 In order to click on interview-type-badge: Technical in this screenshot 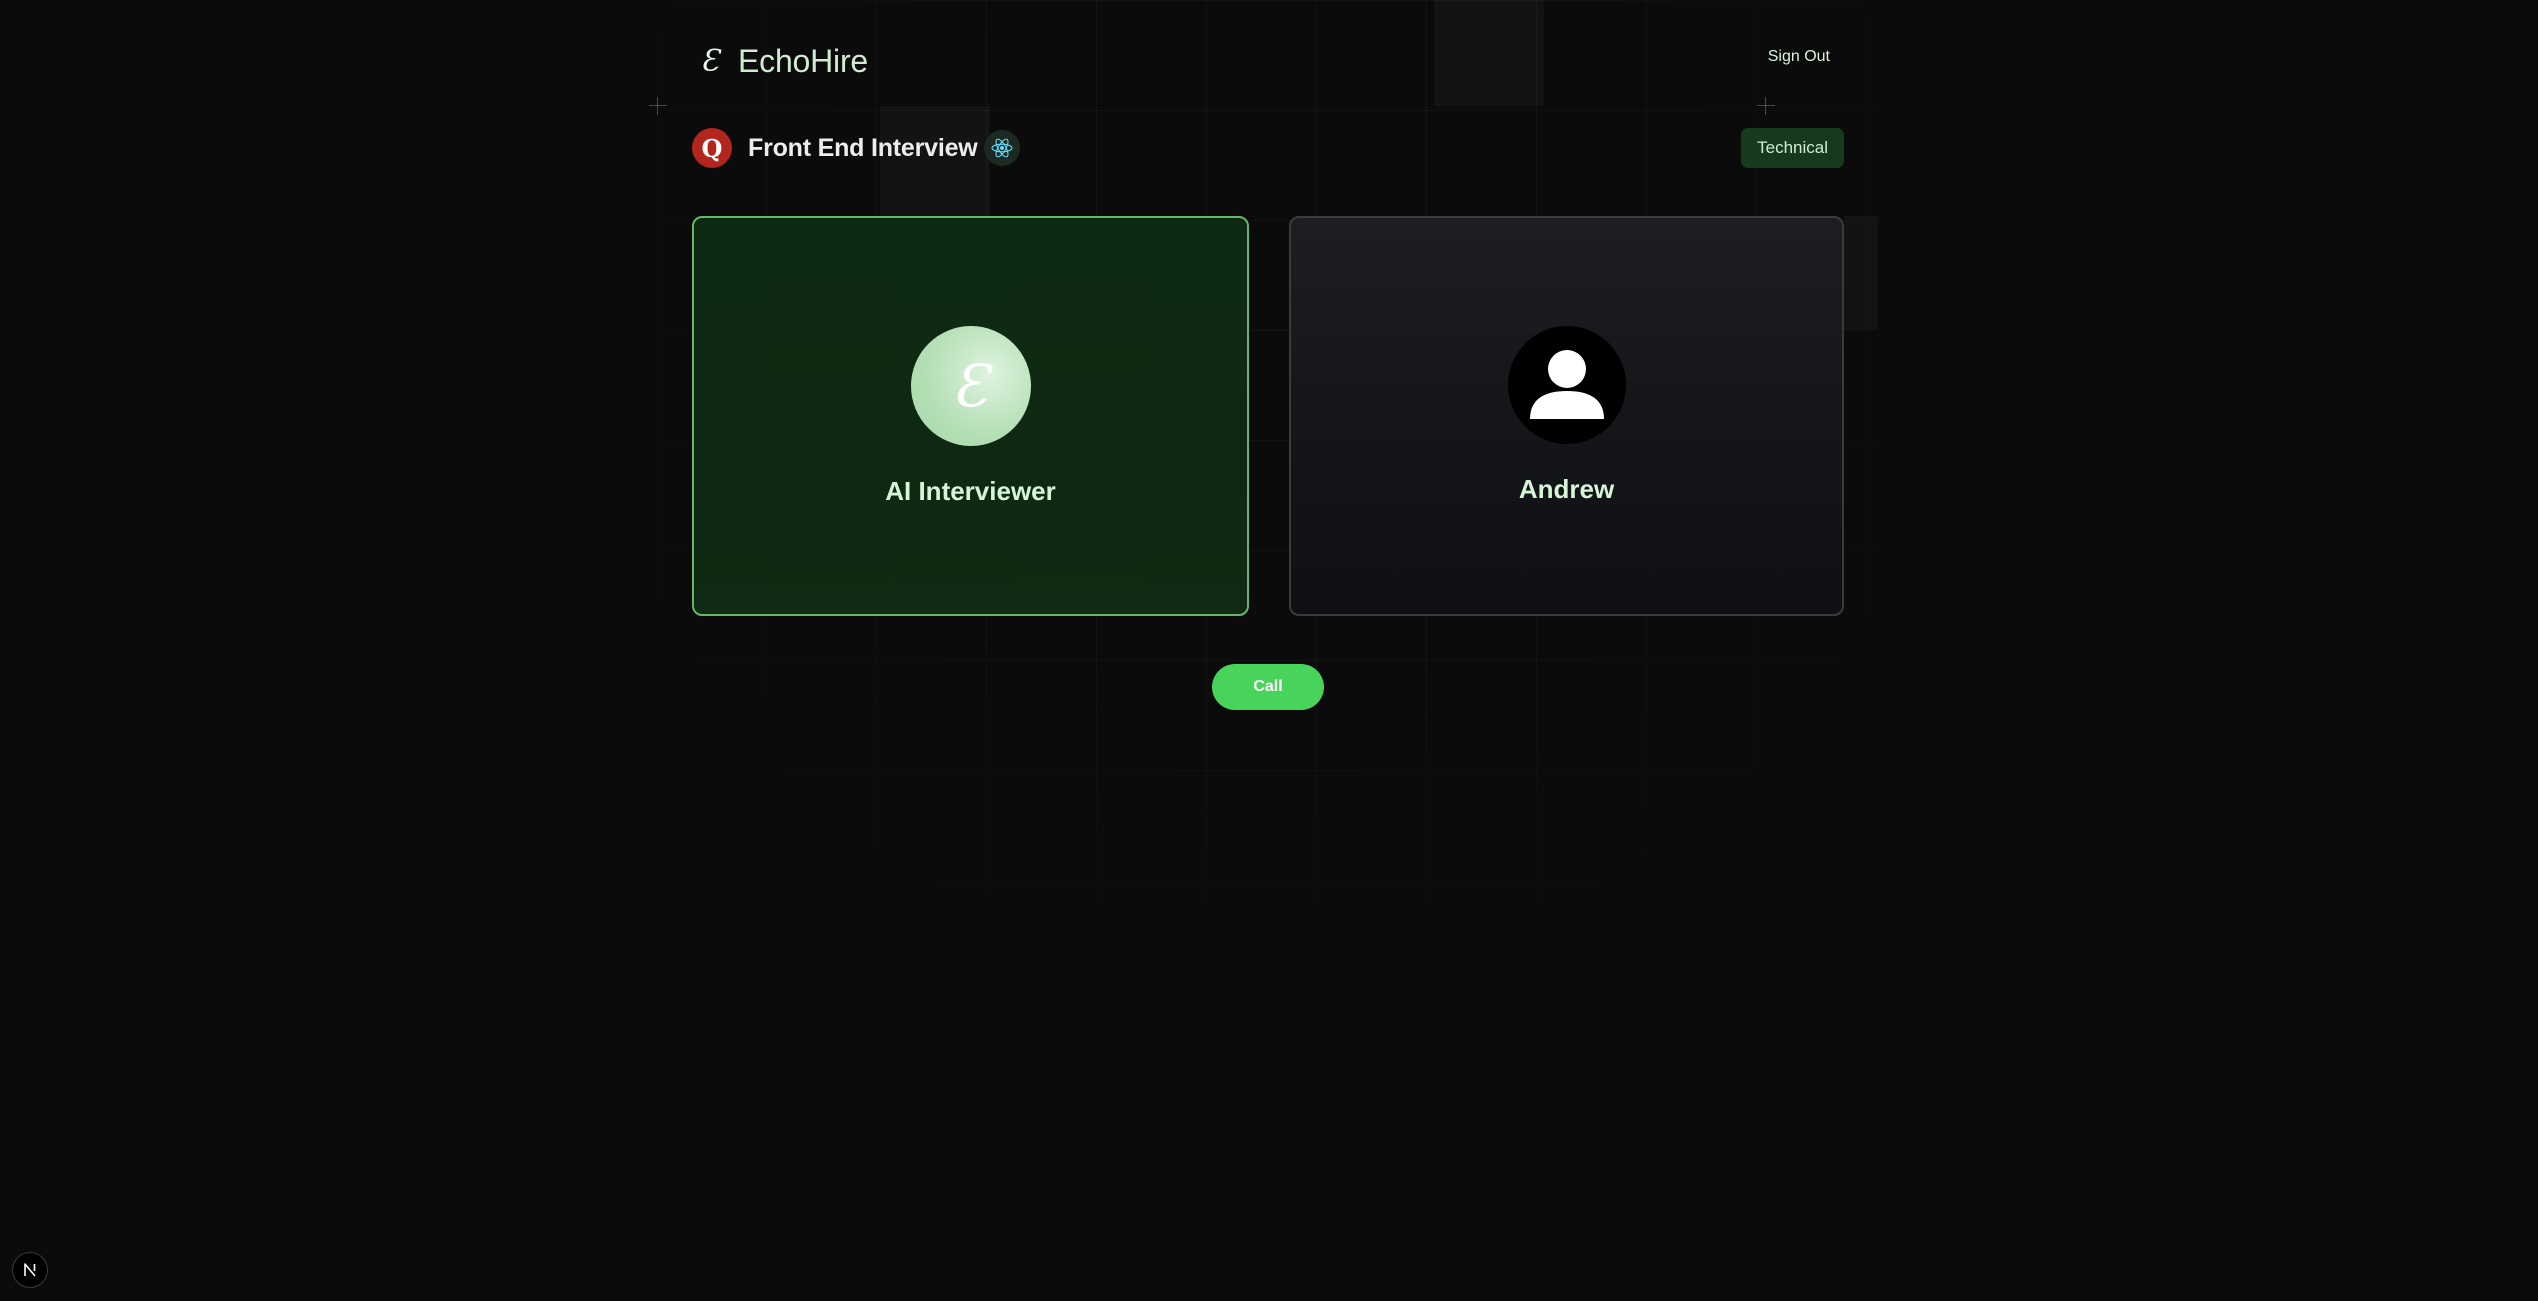, I will do `click(1792, 148)`.